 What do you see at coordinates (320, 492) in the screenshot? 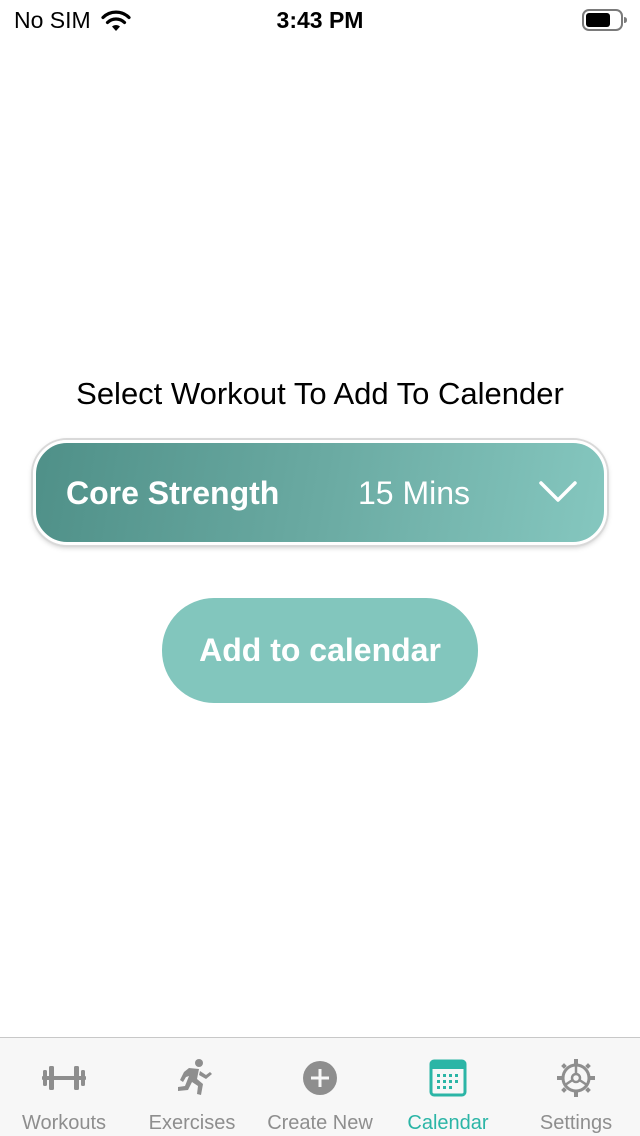
I see `workout-dropdown: Core Strength 15 Mins` at bounding box center [320, 492].